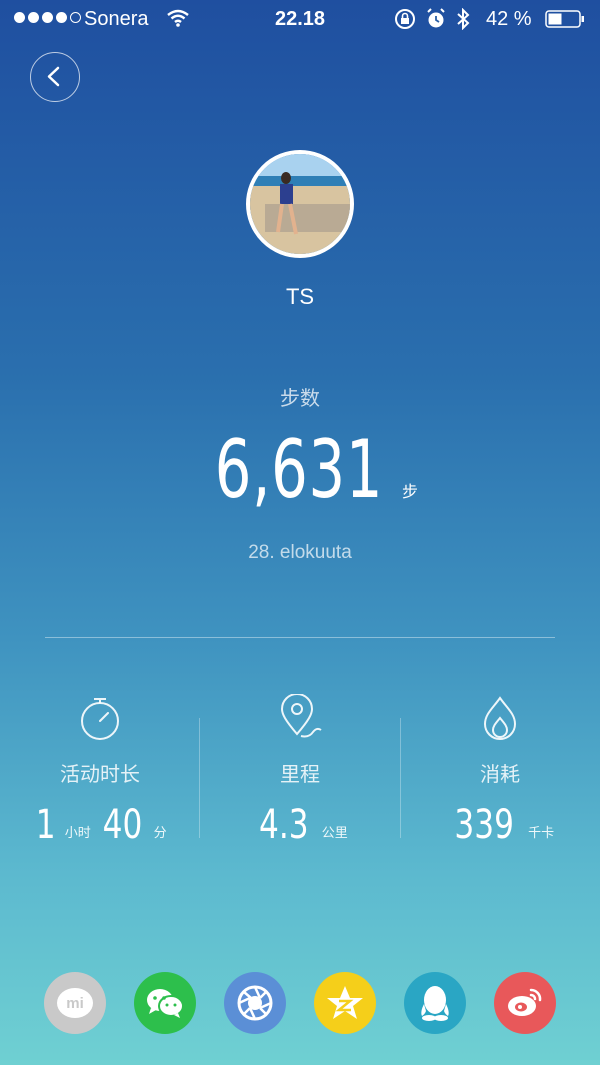 This screenshot has height=1065, width=600. What do you see at coordinates (300, 637) in the screenshot?
I see `divider` at bounding box center [300, 637].